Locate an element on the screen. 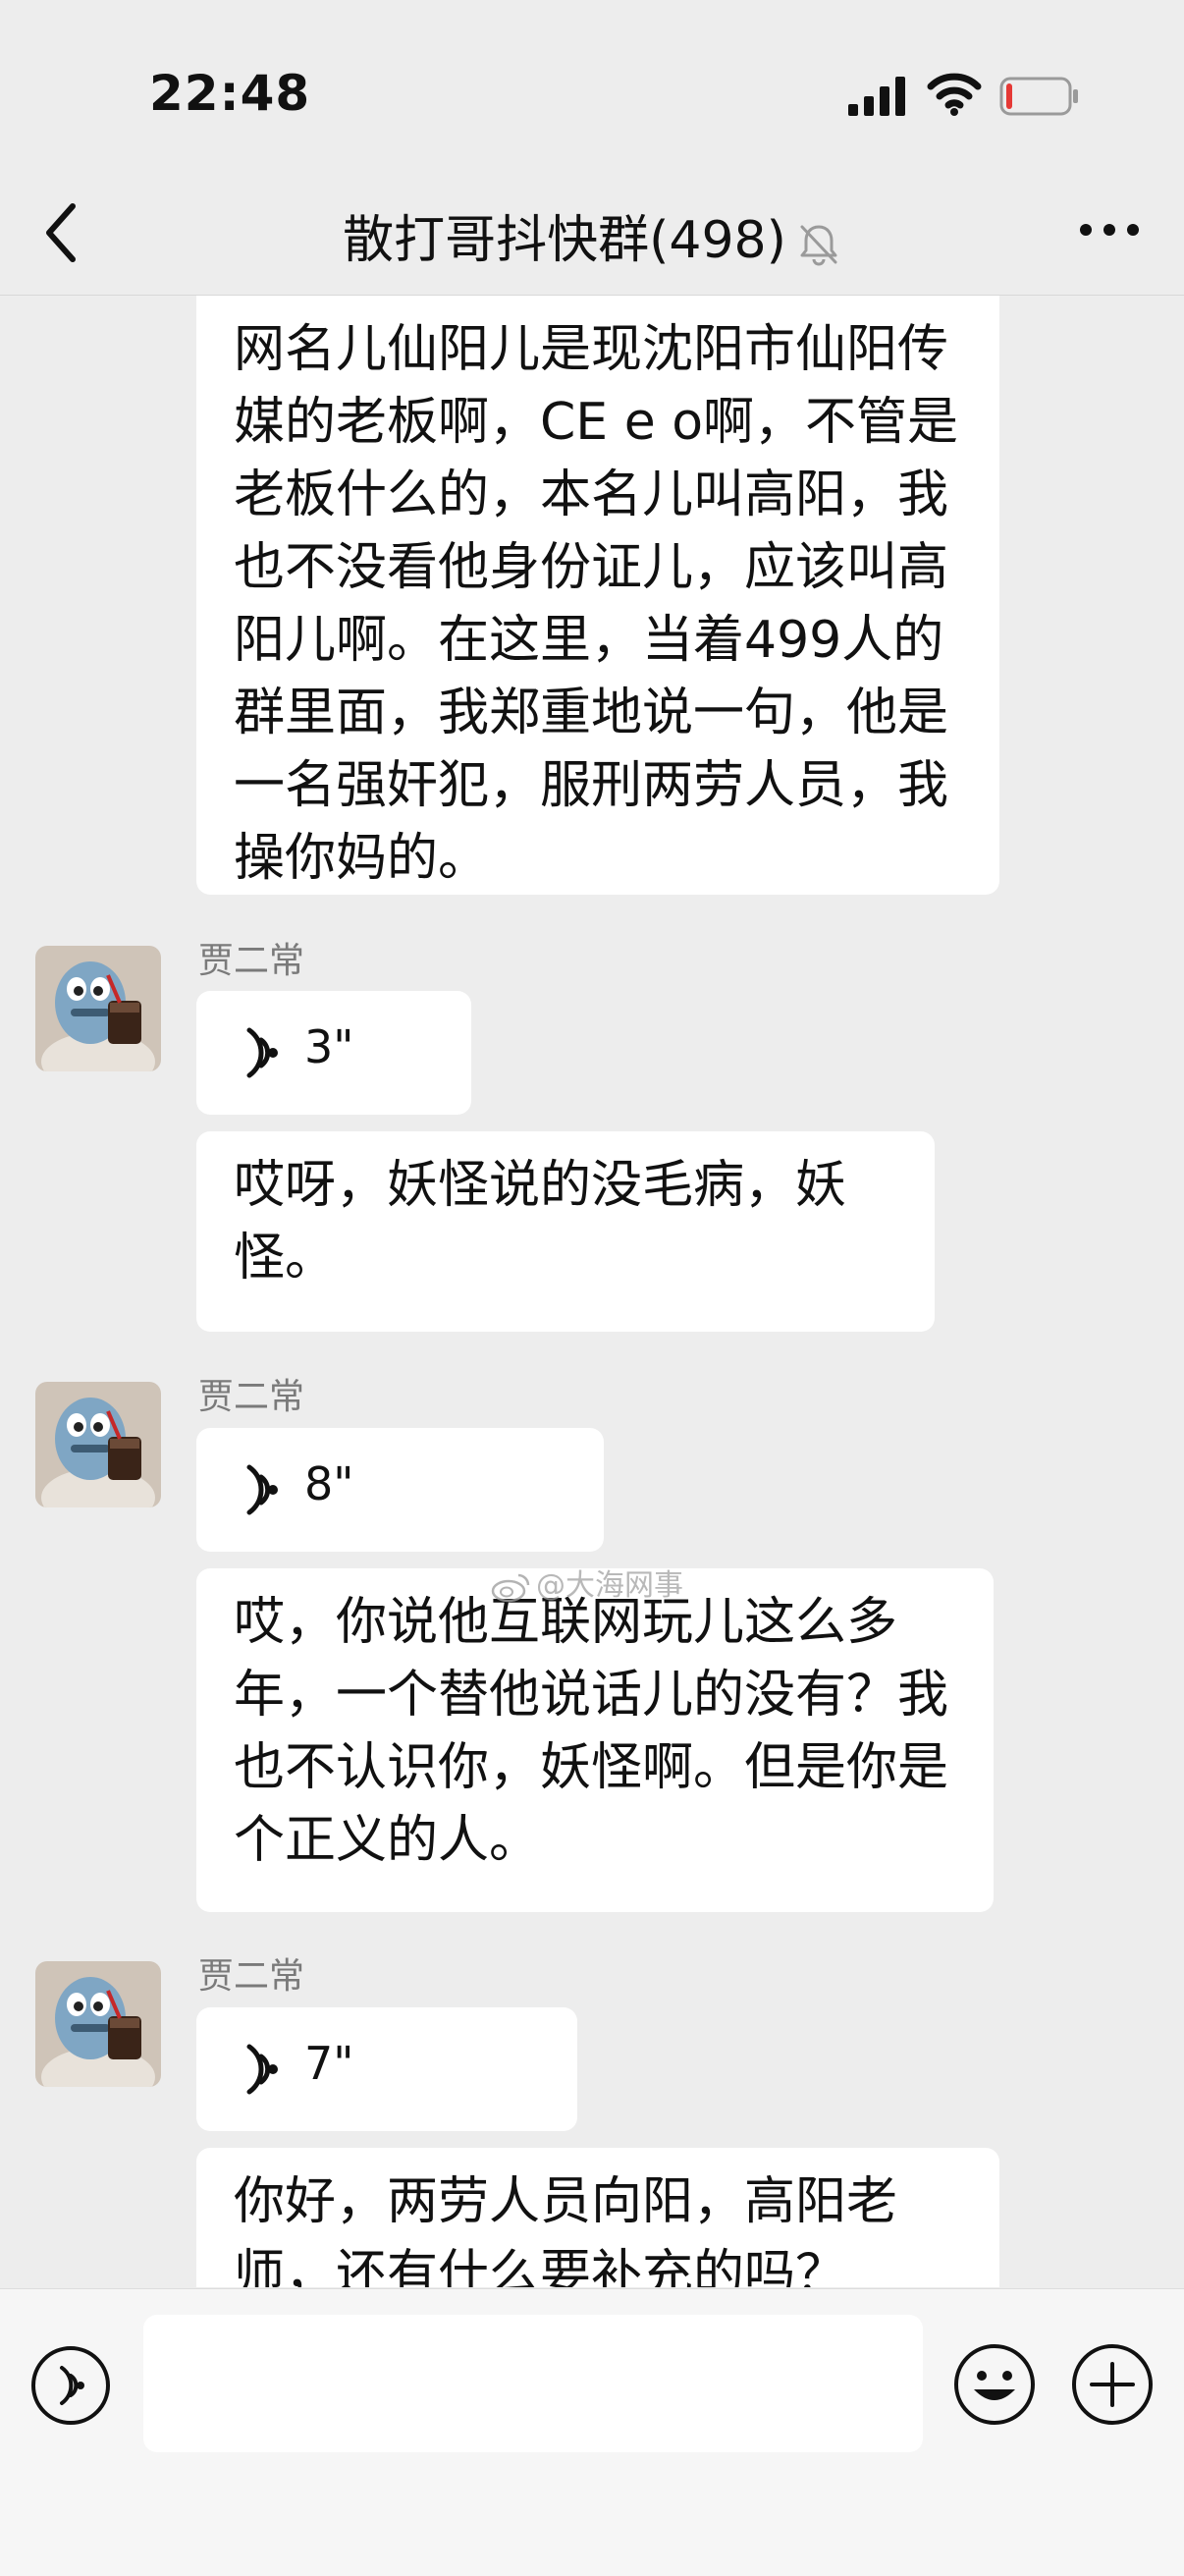 Image resolution: width=1184 pixels, height=2576 pixels. message-bubble: 你好，两劳人员向阳，高阳老师，还有什么要补充的吗？ is located at coordinates (597, 2218).